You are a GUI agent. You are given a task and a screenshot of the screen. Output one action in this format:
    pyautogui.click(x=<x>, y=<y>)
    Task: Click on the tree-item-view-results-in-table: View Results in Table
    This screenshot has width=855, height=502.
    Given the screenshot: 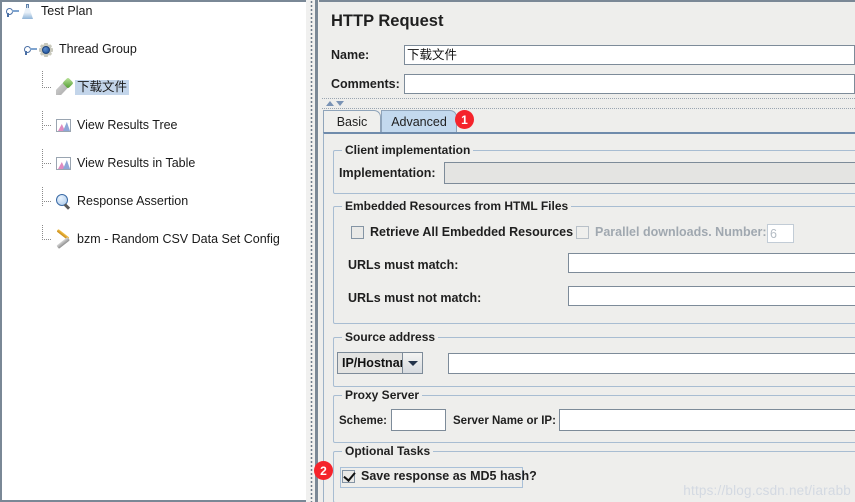 What is the action you would take?
    pyautogui.click(x=154, y=161)
    